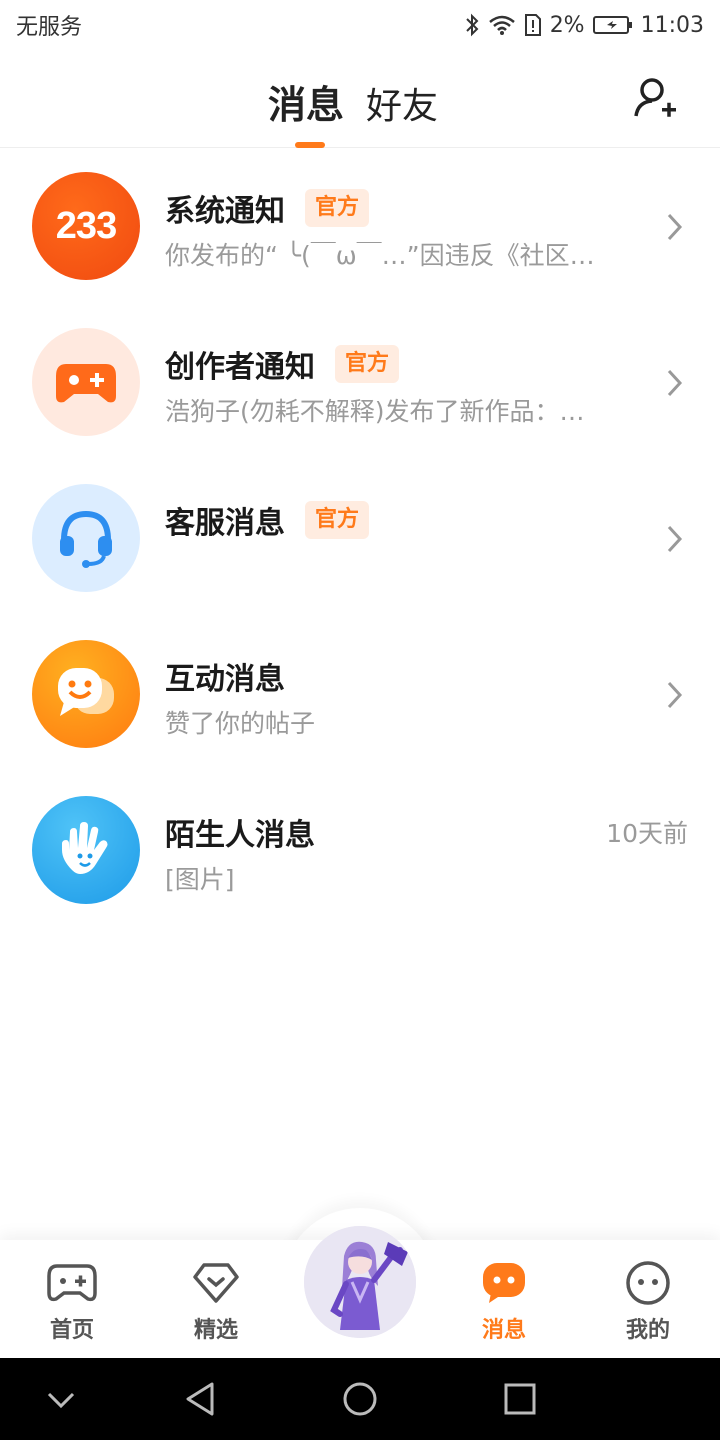 Image resolution: width=720 pixels, height=1440 pixels. What do you see at coordinates (215, 1330) in the screenshot?
I see `nav-label: 精选` at bounding box center [215, 1330].